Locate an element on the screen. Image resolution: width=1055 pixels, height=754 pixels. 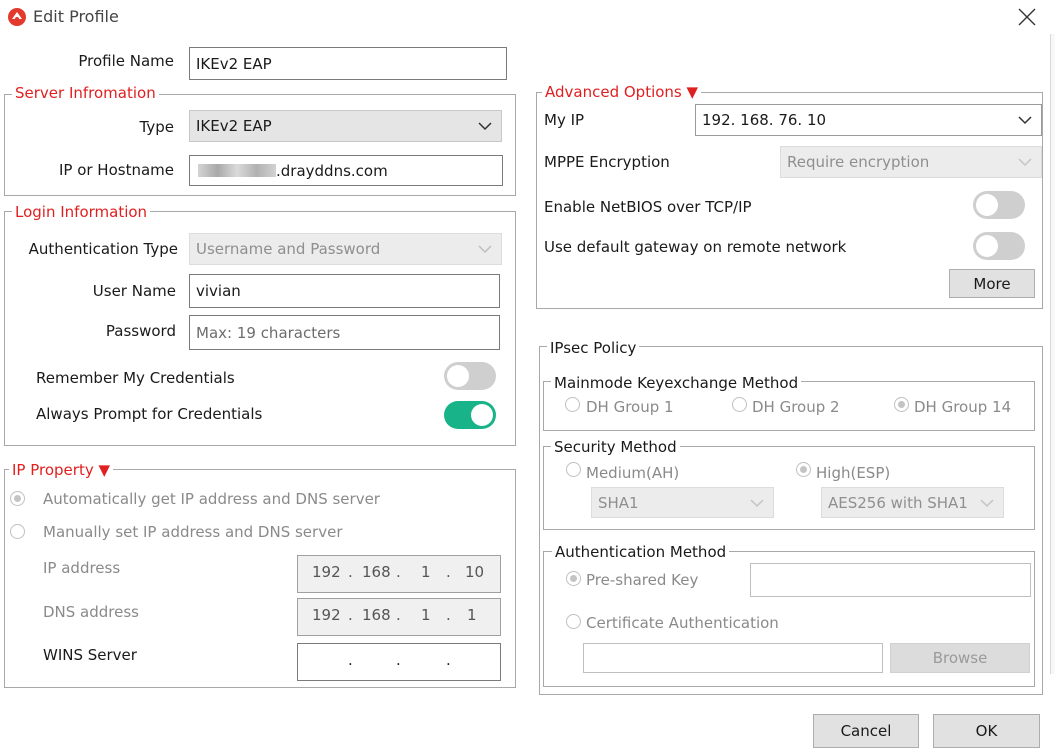
medium-ah-radio is located at coordinates (573, 469).